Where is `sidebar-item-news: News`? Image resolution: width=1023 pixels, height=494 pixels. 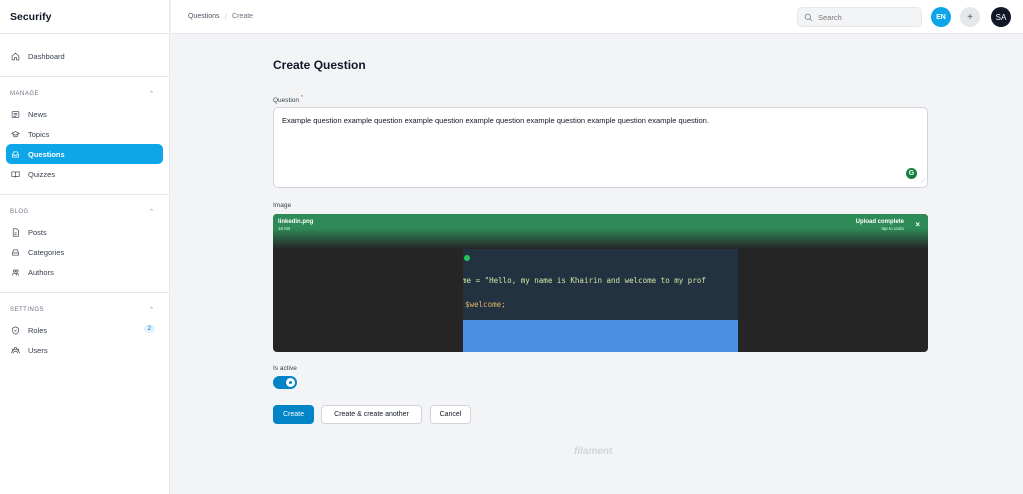 sidebar-item-news: News is located at coordinates (84, 114).